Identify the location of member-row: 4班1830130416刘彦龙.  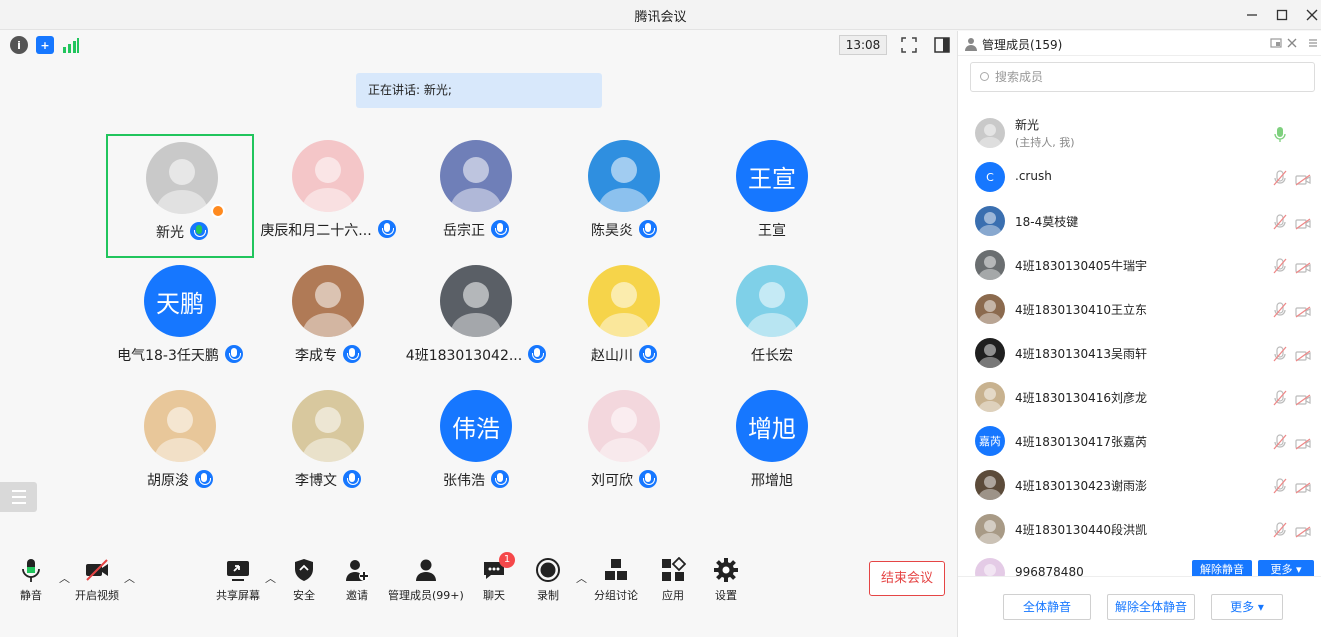
(1139, 397).